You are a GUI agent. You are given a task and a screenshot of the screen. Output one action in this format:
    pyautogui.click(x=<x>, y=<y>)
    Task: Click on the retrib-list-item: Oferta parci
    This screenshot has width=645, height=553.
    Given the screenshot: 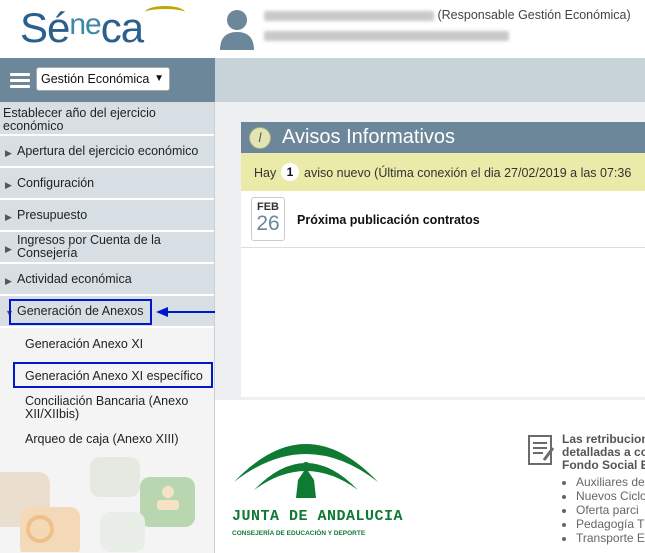 What is the action you would take?
    pyautogui.click(x=610, y=510)
    